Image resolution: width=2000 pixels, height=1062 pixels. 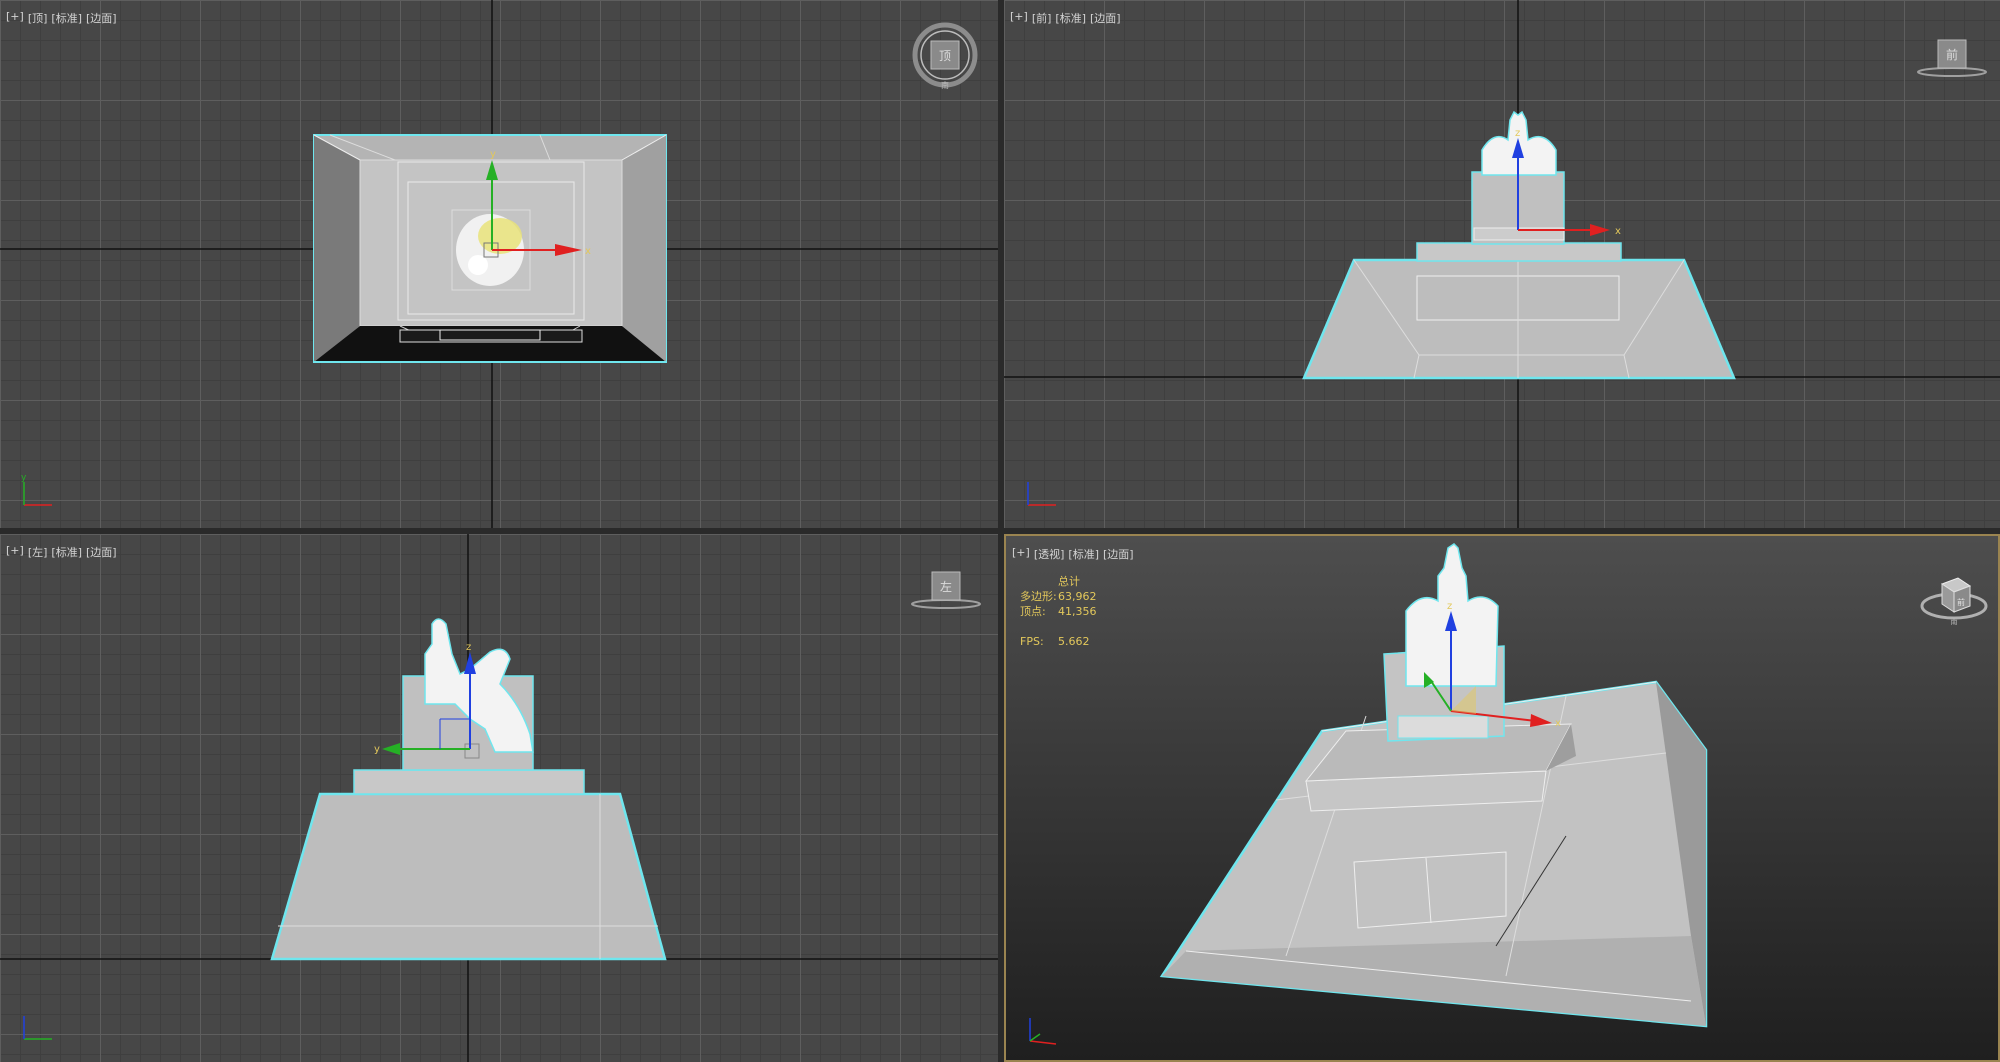 What do you see at coordinates (38, 552) in the screenshot?
I see `viewport-point-of-view-menu: [左]` at bounding box center [38, 552].